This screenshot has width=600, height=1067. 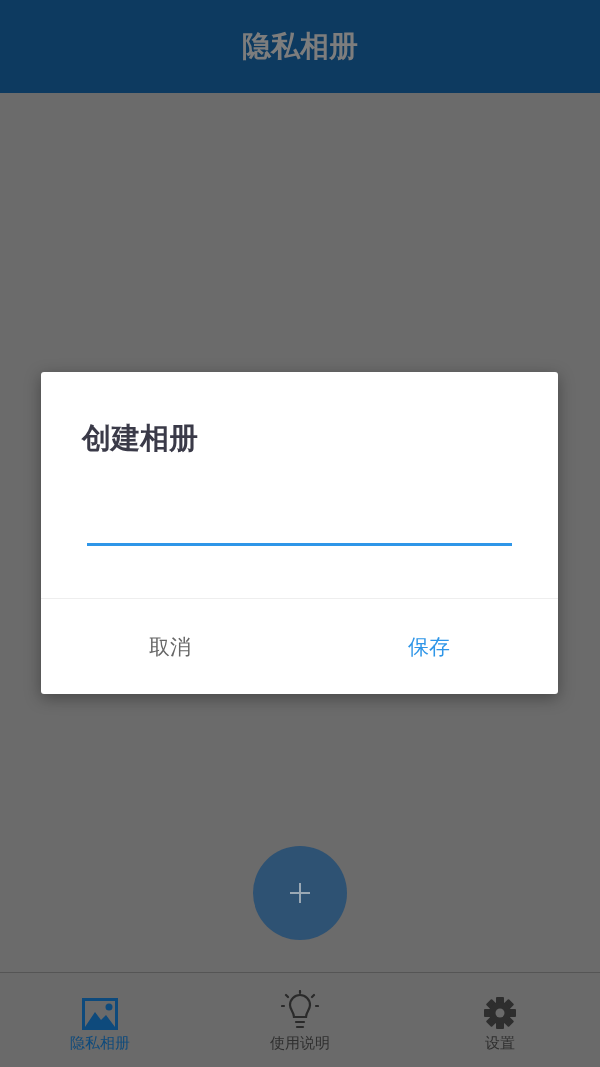 What do you see at coordinates (100, 1014) in the screenshot?
I see `picture-icon` at bounding box center [100, 1014].